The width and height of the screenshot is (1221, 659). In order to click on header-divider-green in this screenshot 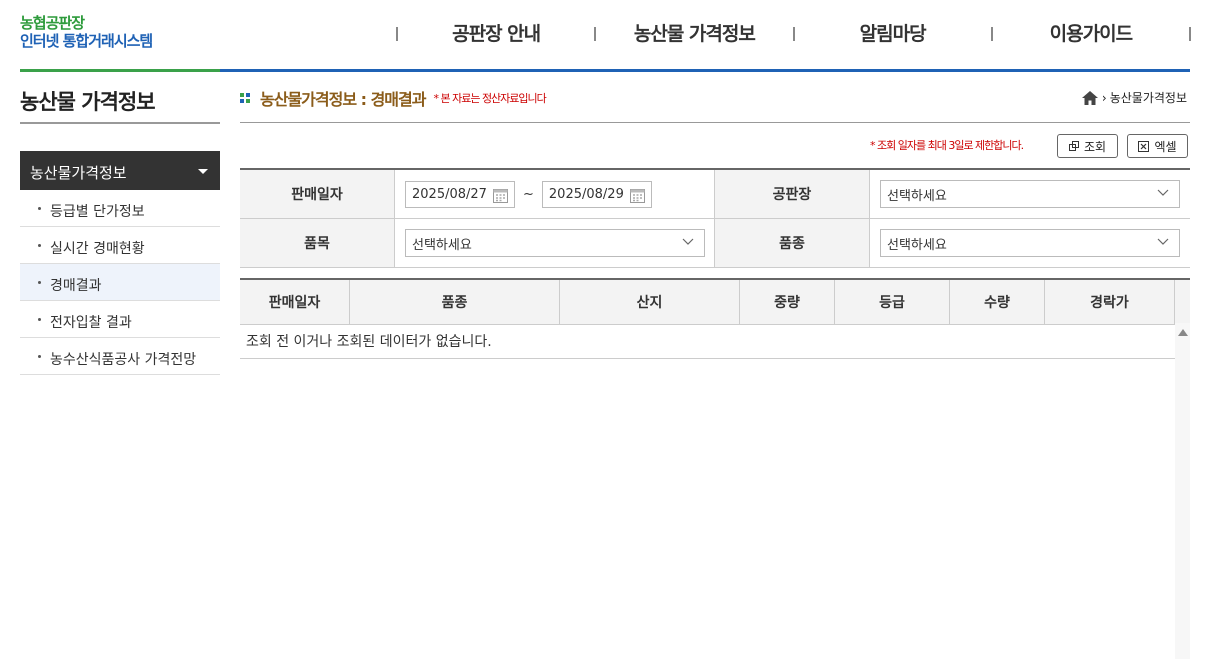, I will do `click(120, 70)`.